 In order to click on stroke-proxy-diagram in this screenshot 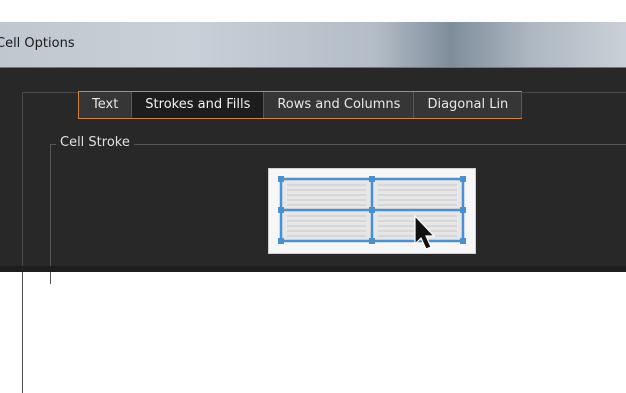, I will do `click(372, 211)`.